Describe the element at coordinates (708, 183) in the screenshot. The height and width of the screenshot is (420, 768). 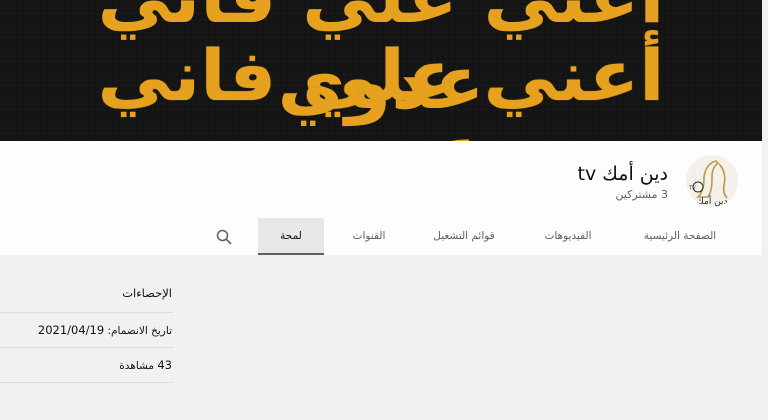
I see `avatar-logo-icon: TV دين أمك` at that location.